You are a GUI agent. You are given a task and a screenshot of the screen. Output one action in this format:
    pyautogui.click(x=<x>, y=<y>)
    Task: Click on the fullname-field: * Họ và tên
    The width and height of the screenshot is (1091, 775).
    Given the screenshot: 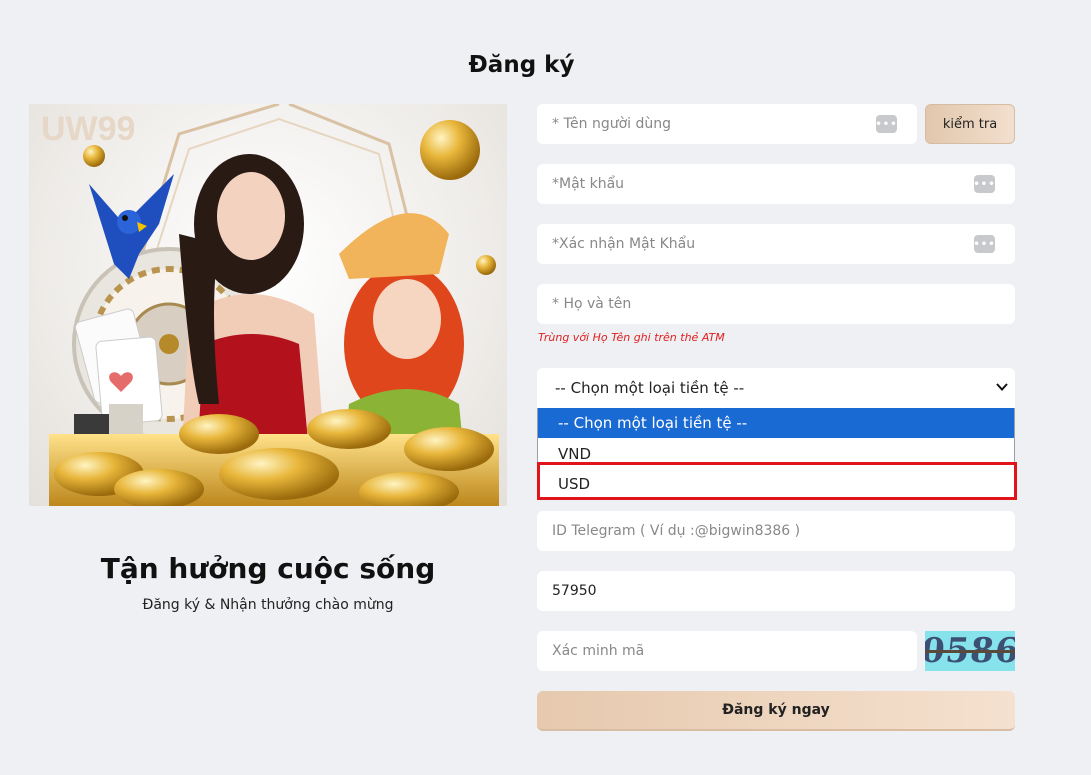 What is the action you would take?
    pyautogui.click(x=776, y=304)
    